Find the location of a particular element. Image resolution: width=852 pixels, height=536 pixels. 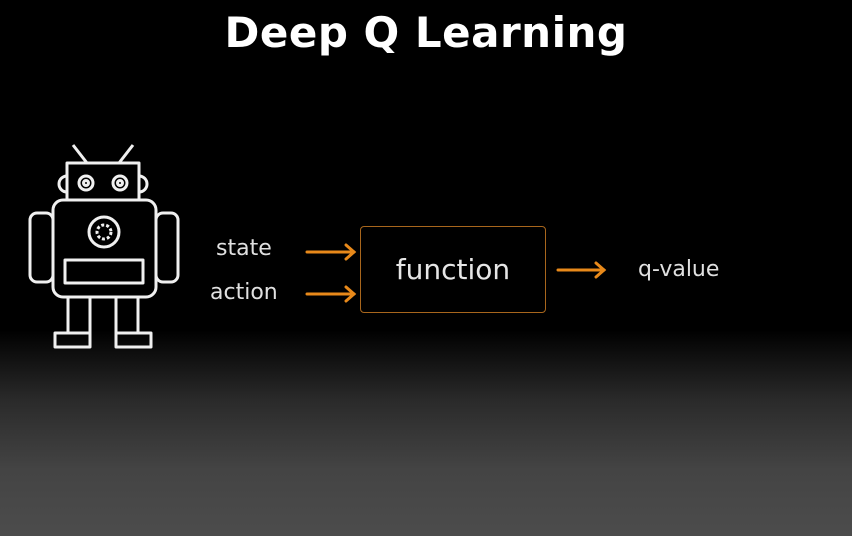

state-arrow-icon is located at coordinates (331, 252).